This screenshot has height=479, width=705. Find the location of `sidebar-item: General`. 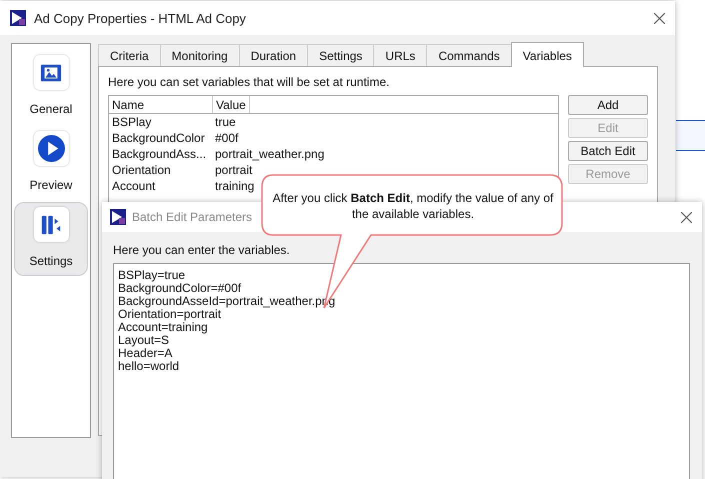

sidebar-item: General is located at coordinates (51, 87).